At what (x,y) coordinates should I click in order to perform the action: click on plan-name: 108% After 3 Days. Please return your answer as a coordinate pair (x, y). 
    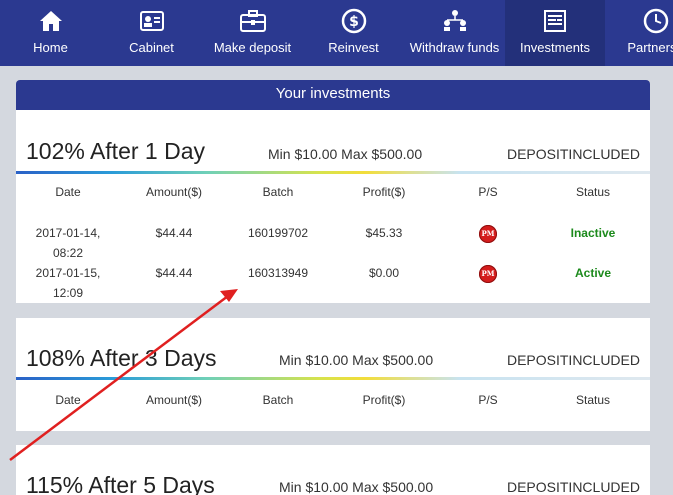
    Looking at the image, I should click on (121, 358).